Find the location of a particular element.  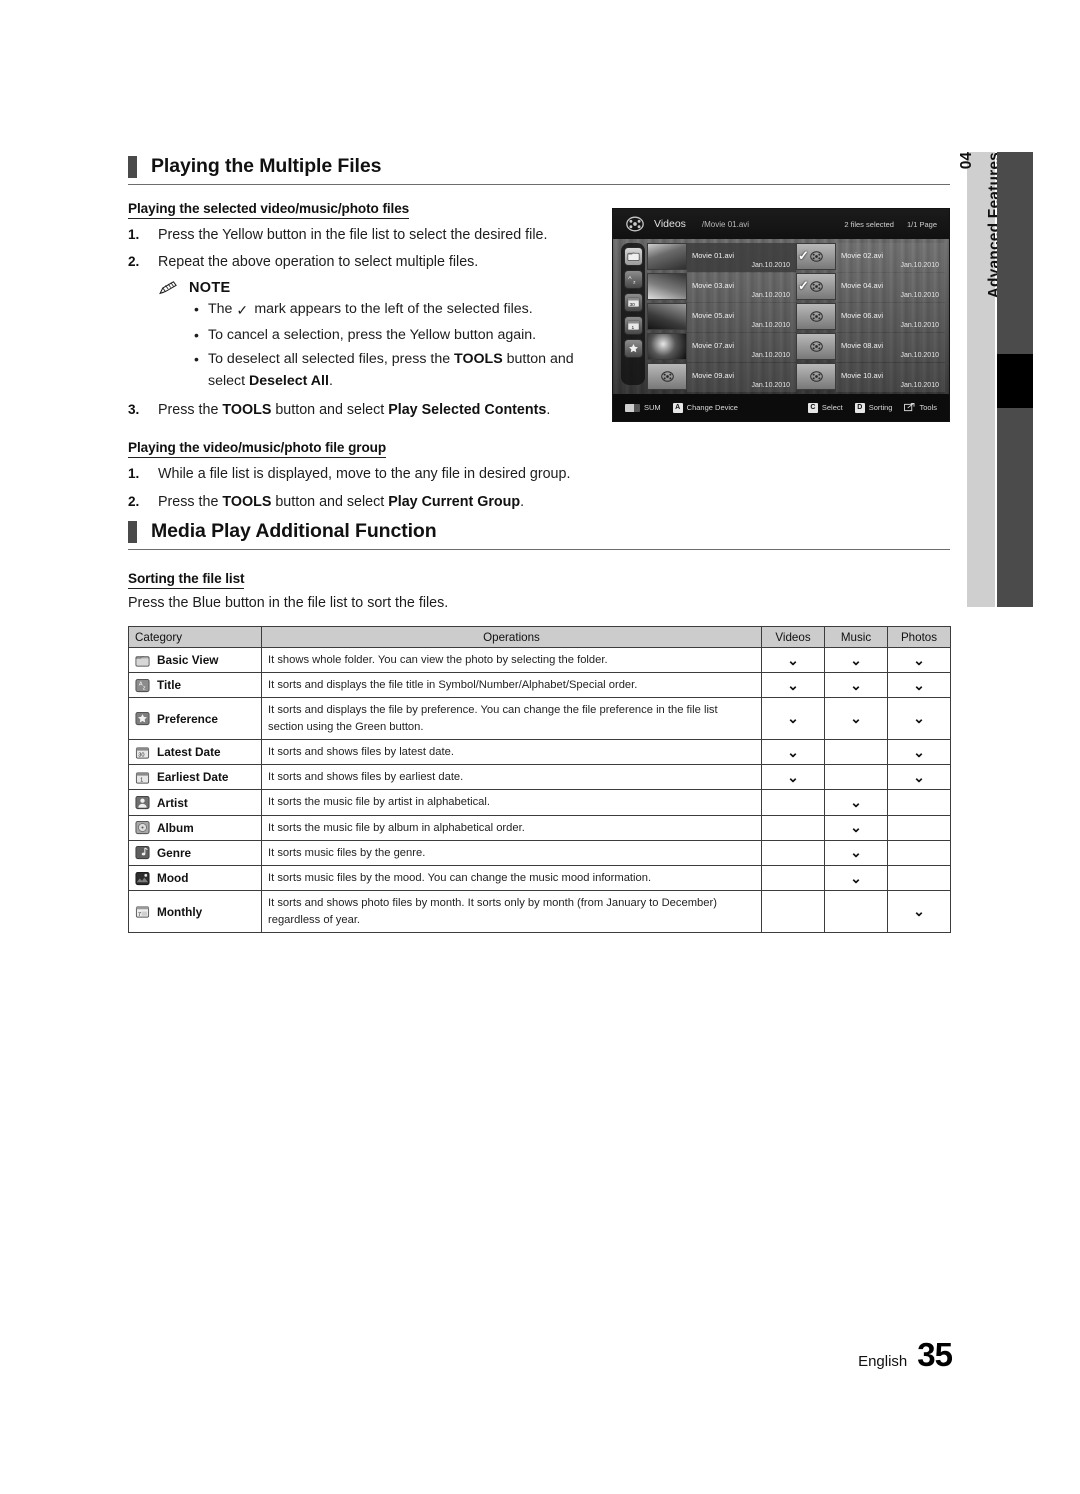

tv-file-item: Movie 09.avi Jan.10.2010 is located at coordinates (721, 377).